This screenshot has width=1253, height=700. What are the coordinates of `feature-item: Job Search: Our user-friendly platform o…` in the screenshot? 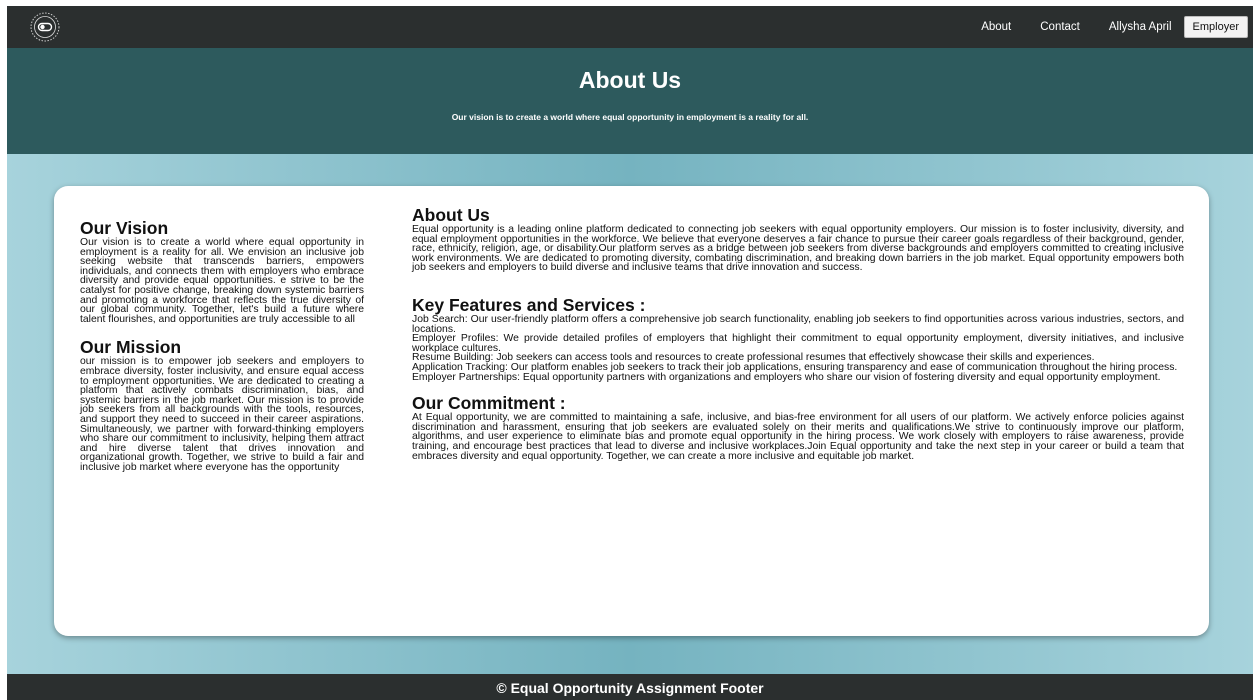 It's located at (798, 324).